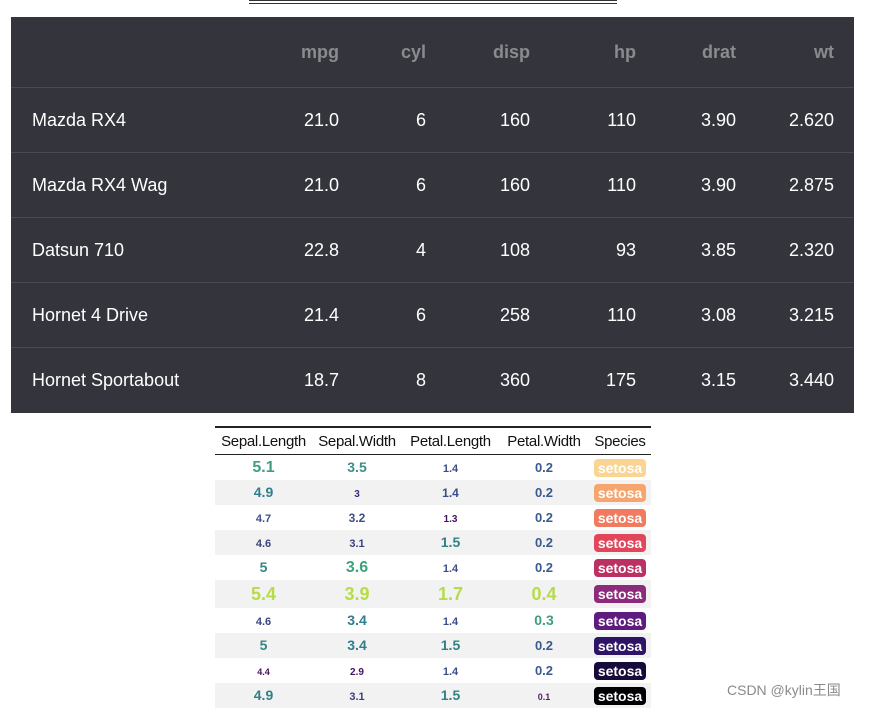 The image size is (871, 708). I want to click on hp-cell: 175, so click(620, 379).